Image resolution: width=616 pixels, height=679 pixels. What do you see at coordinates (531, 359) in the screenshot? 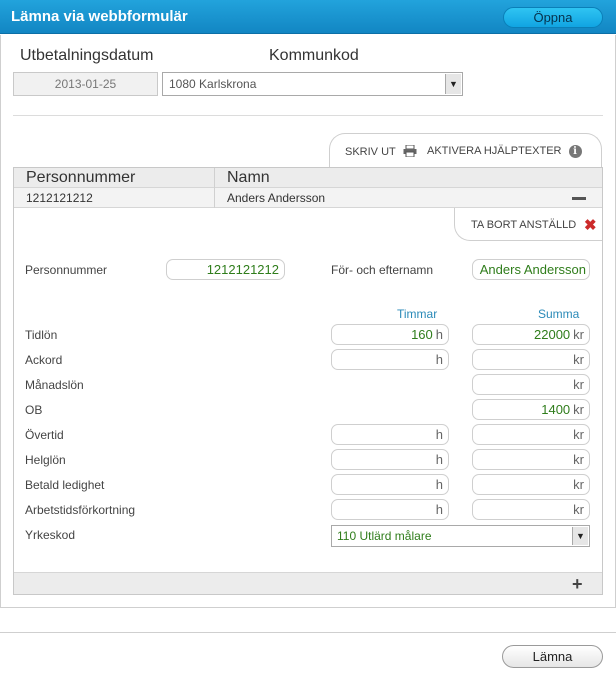
I see `ackord-sum-input: kr` at bounding box center [531, 359].